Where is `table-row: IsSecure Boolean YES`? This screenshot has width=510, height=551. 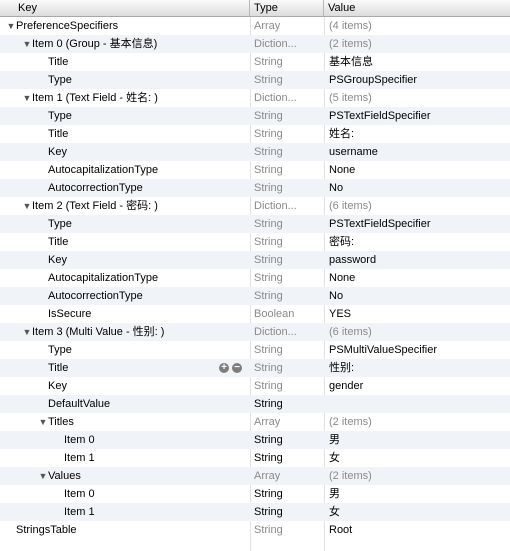 table-row: IsSecure Boolean YES is located at coordinates (255, 314).